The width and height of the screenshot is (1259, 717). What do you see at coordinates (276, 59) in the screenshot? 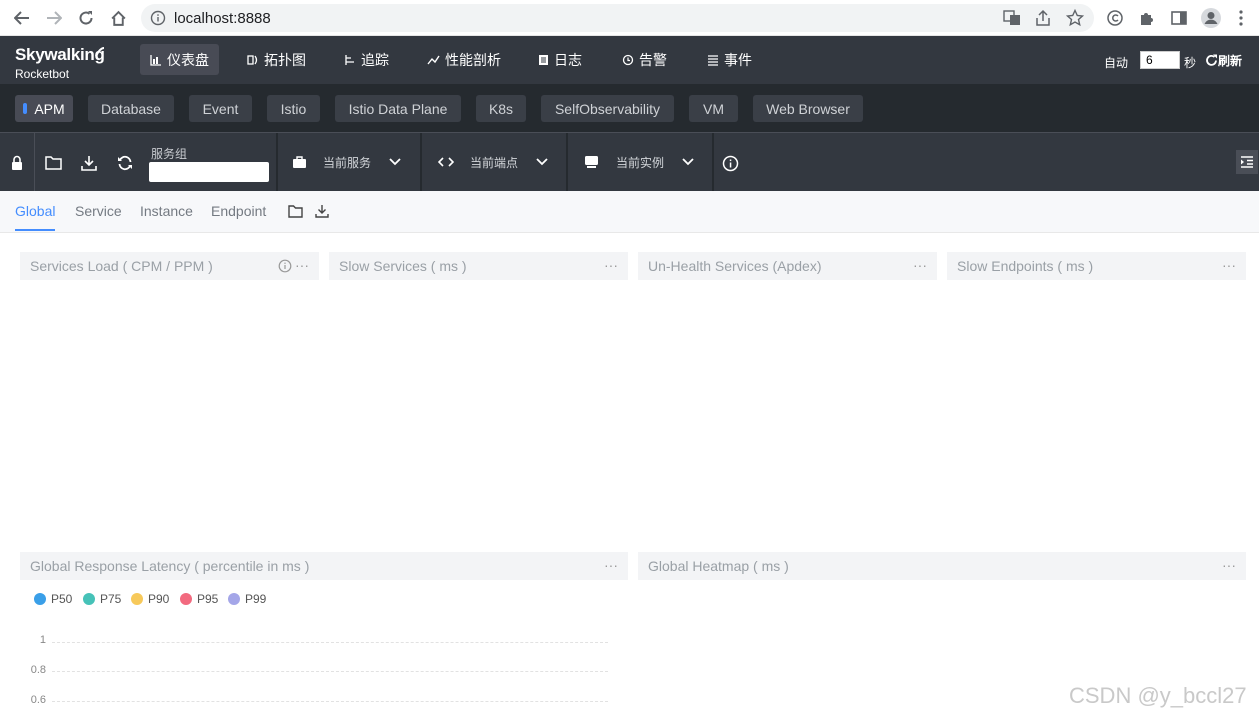
I see `nav-topology: 拓扑图` at bounding box center [276, 59].